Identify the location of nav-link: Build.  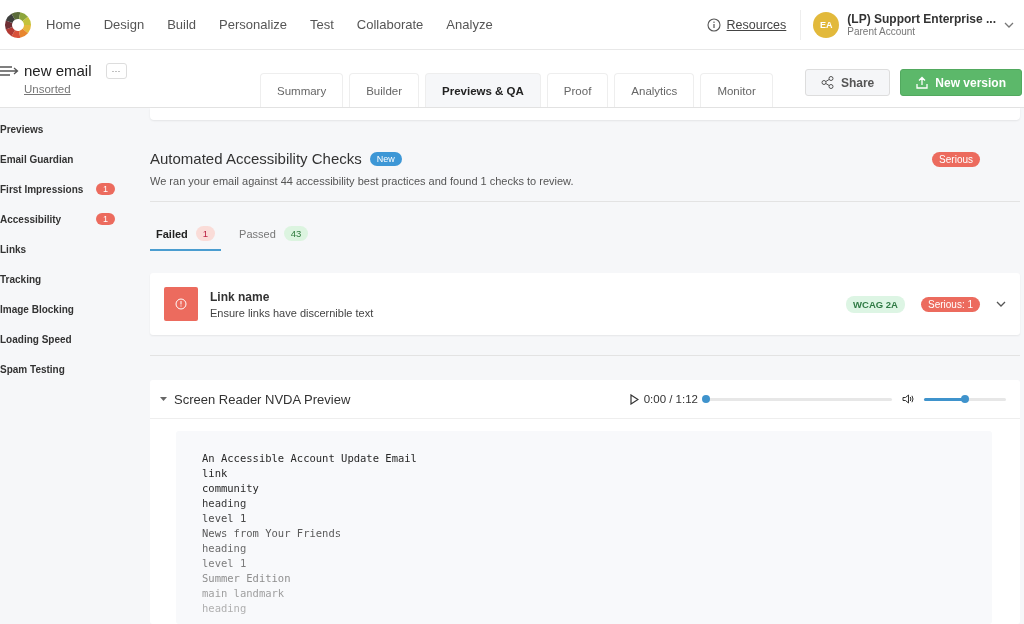
(182, 24).